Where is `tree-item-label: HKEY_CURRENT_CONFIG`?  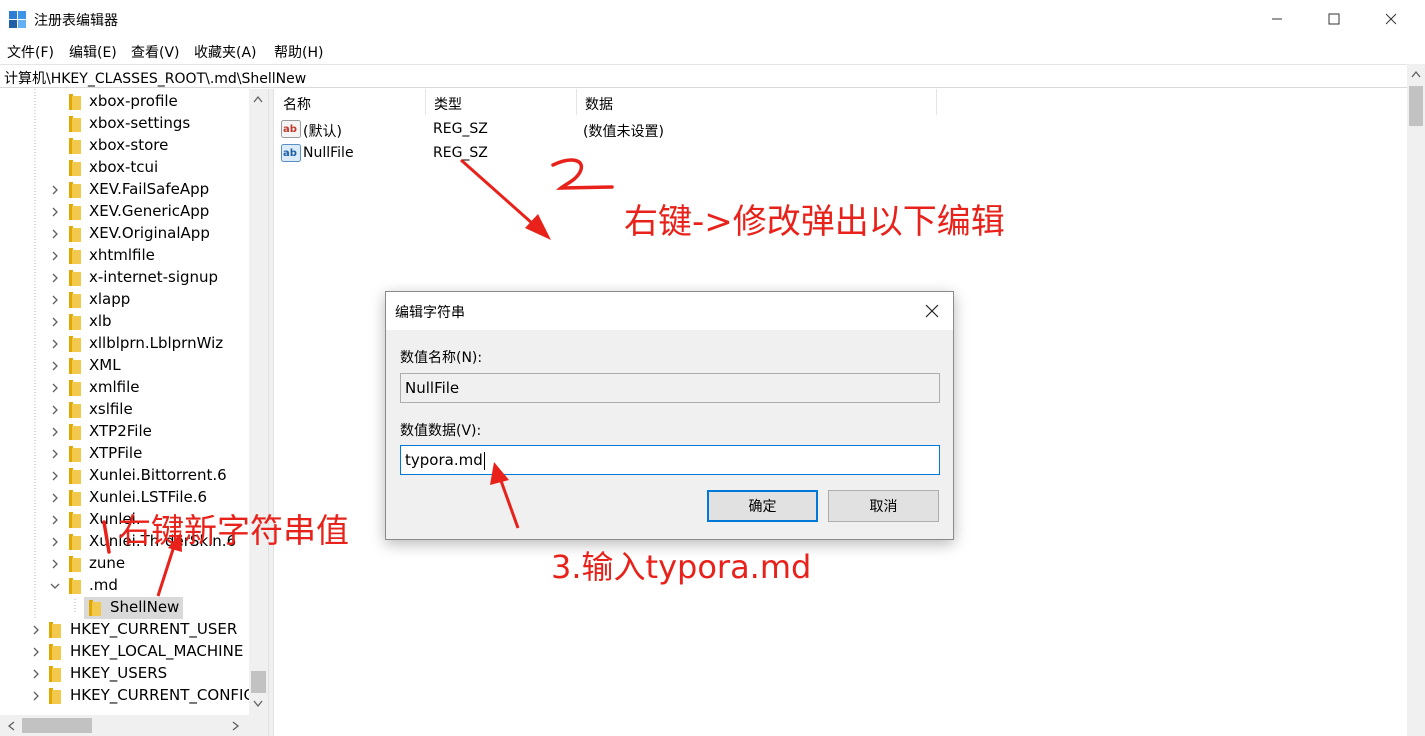 tree-item-label: HKEY_CURRENT_CONFIG is located at coordinates (163, 695).